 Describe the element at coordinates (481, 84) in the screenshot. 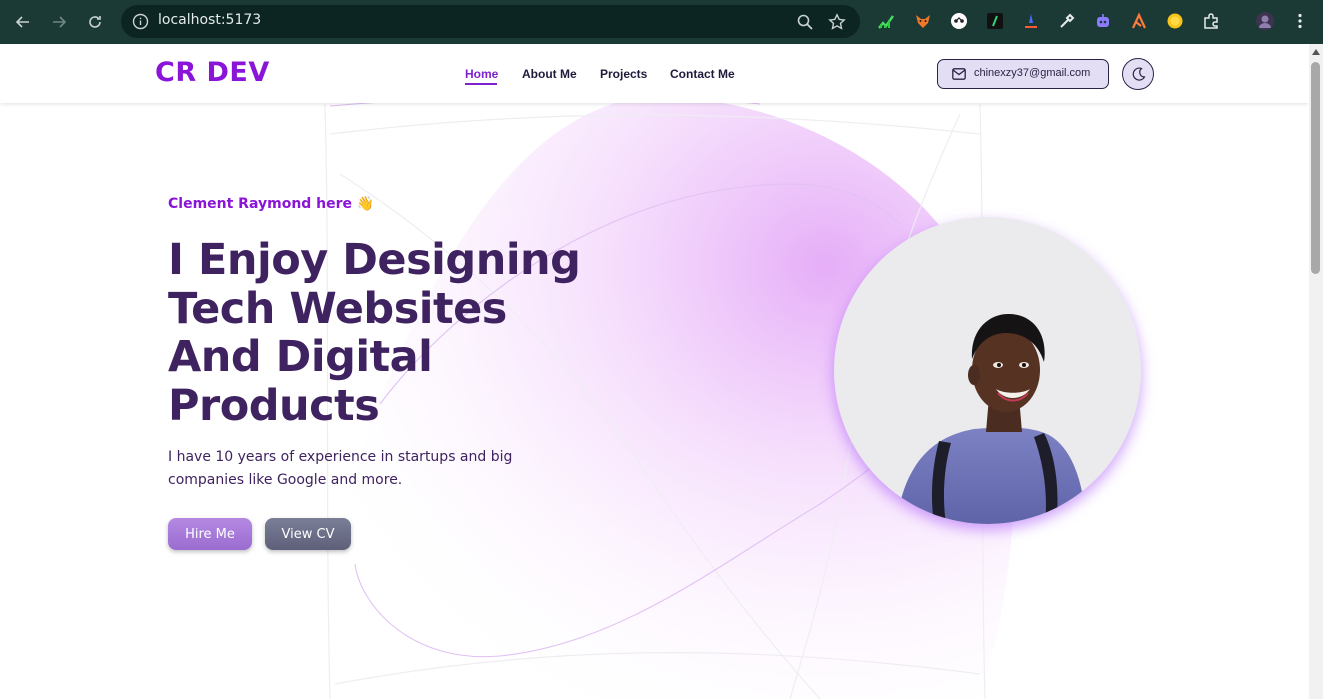

I see `nav-active-underline` at that location.